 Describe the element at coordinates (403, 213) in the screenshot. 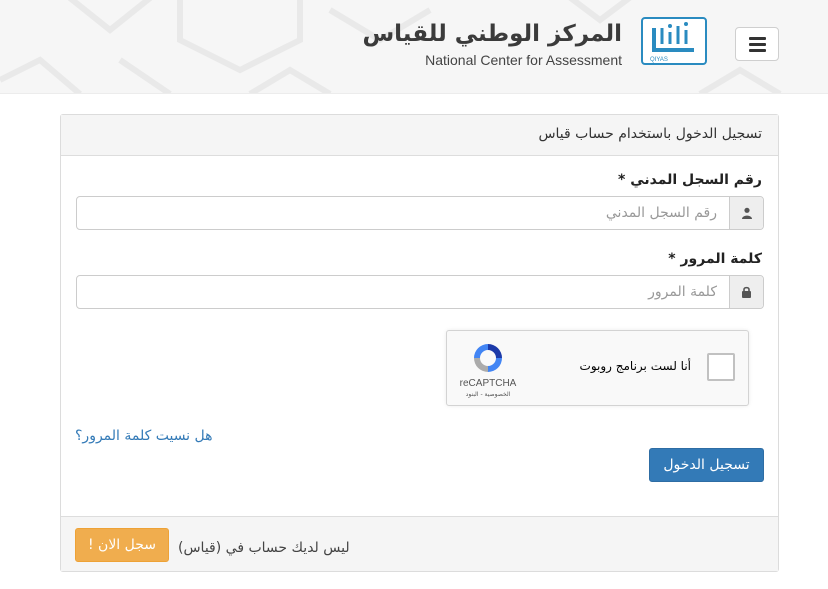

I see `id-number-input` at that location.